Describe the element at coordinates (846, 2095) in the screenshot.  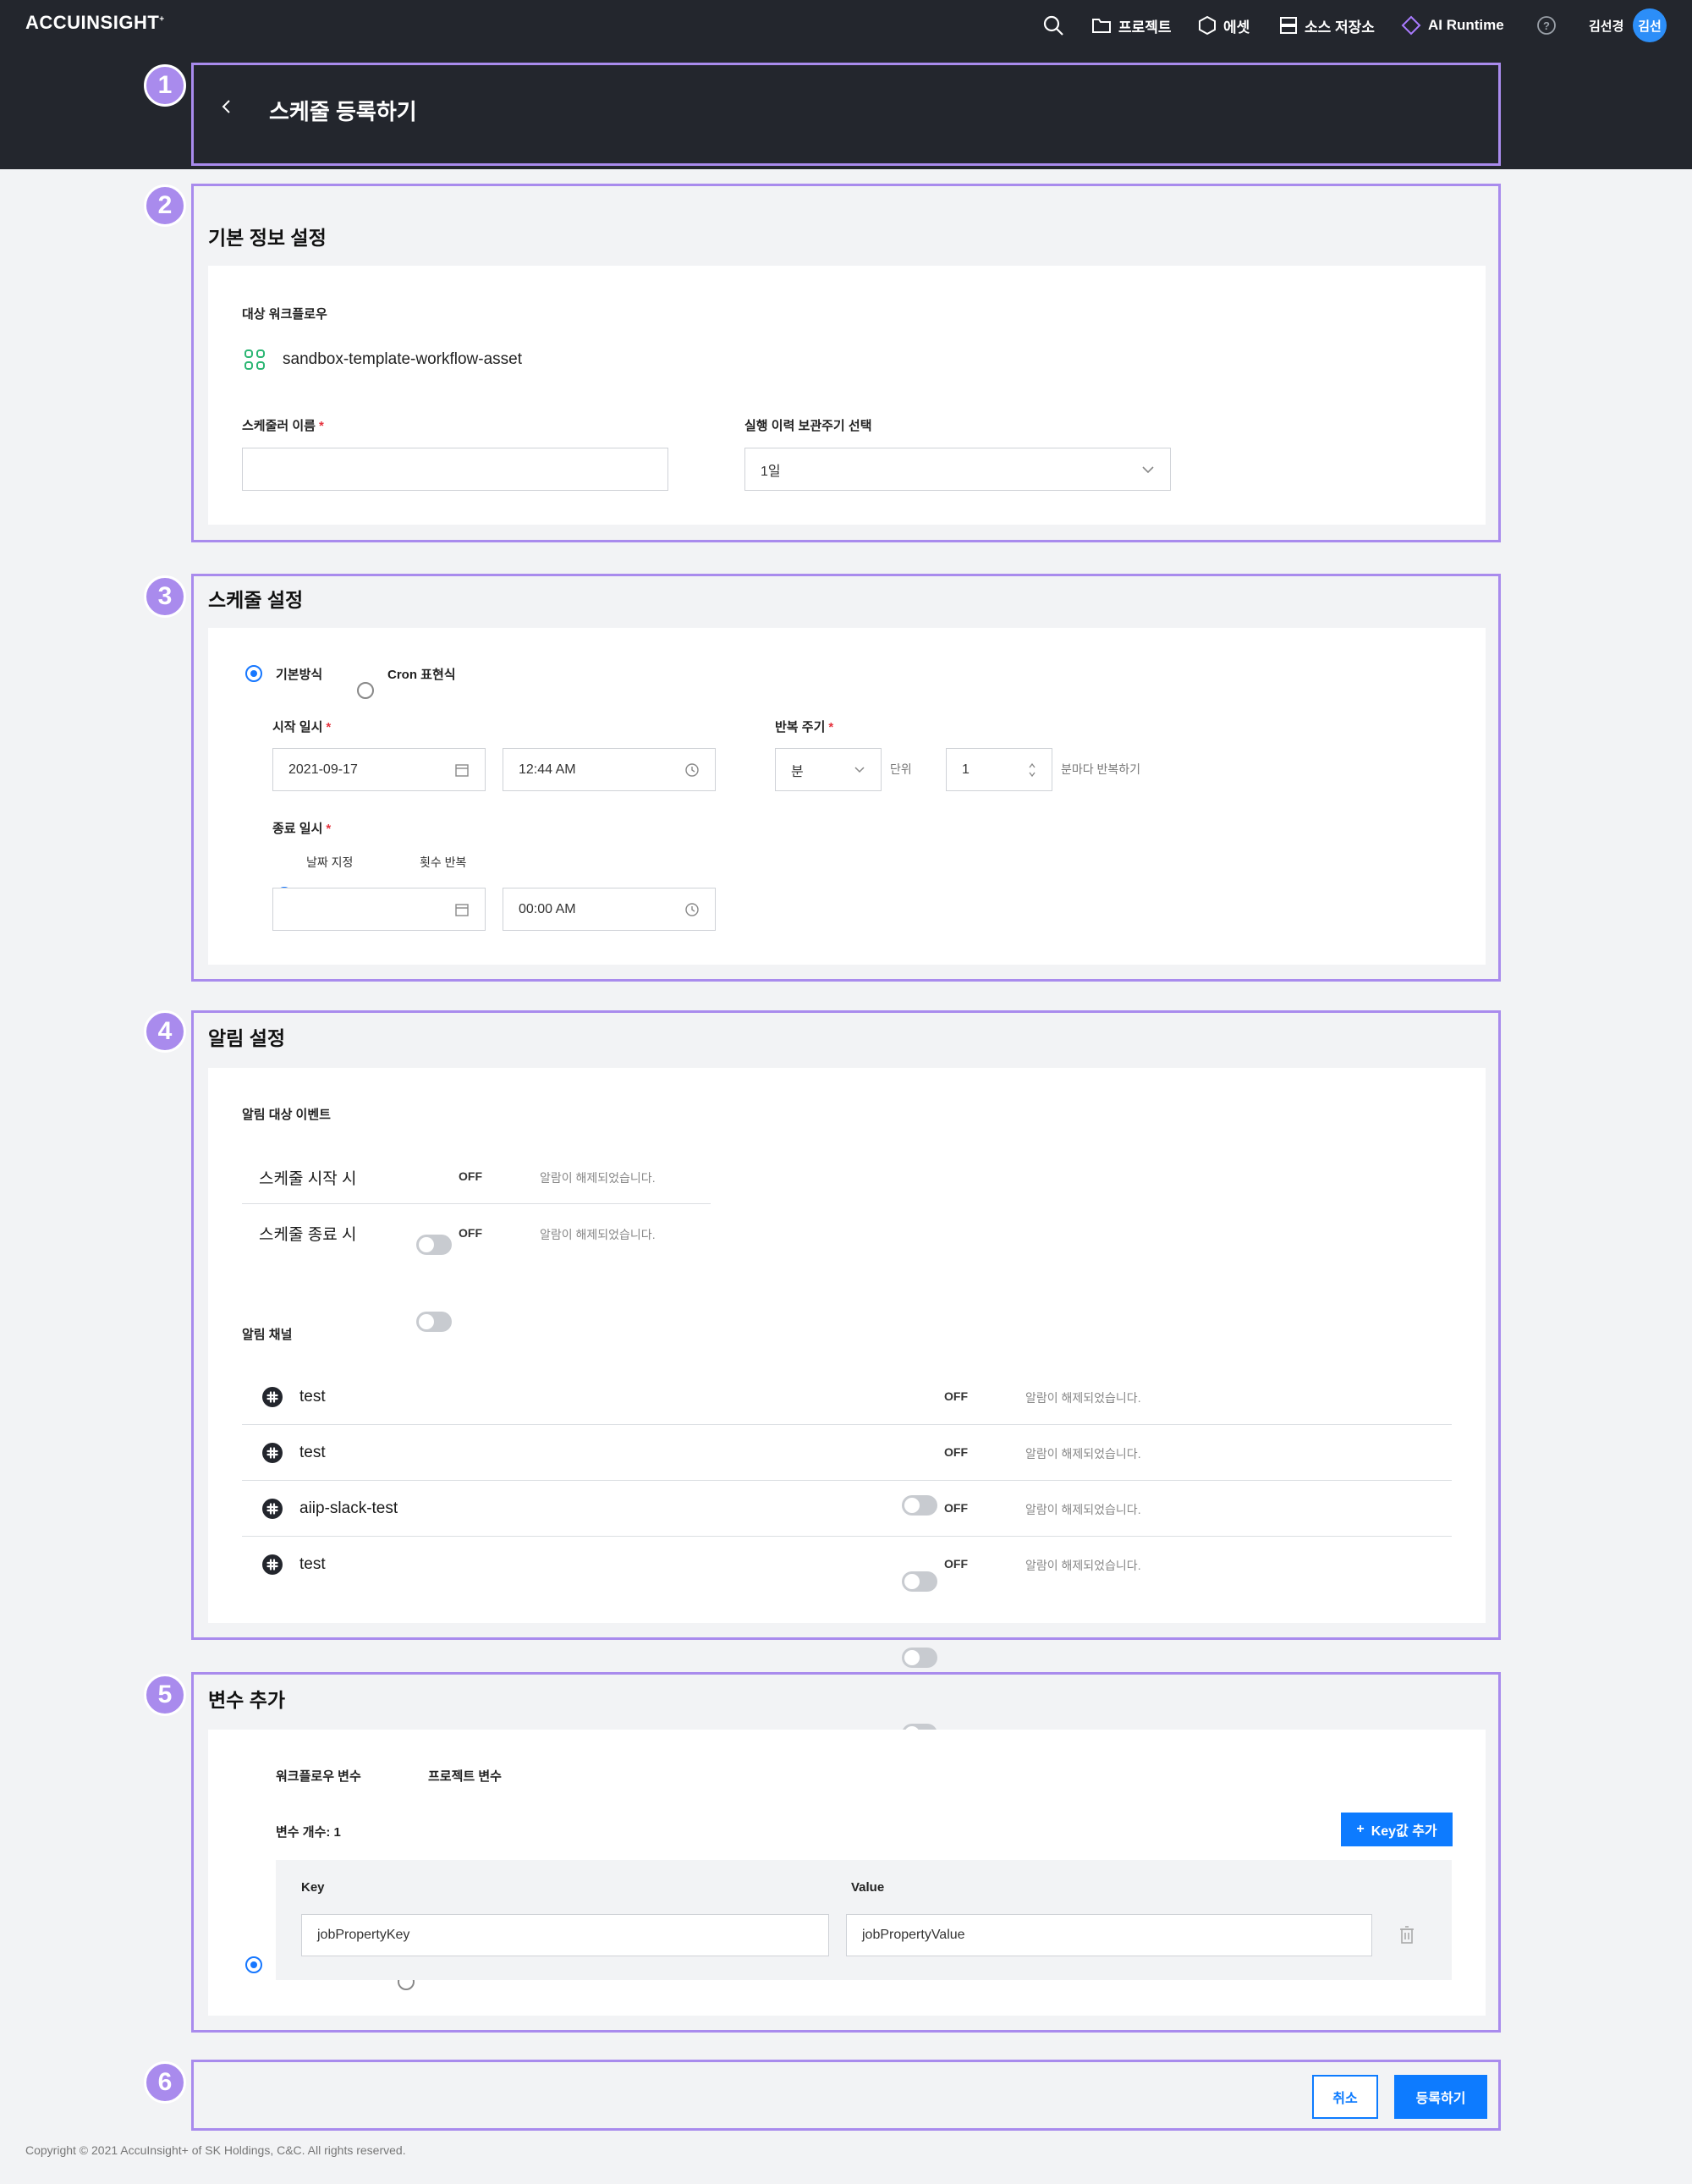
I see `actions-section` at that location.